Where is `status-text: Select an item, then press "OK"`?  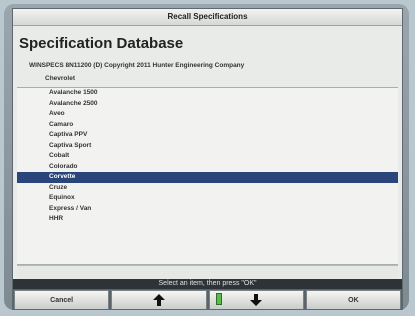 status-text: Select an item, then press "OK" is located at coordinates (207, 284).